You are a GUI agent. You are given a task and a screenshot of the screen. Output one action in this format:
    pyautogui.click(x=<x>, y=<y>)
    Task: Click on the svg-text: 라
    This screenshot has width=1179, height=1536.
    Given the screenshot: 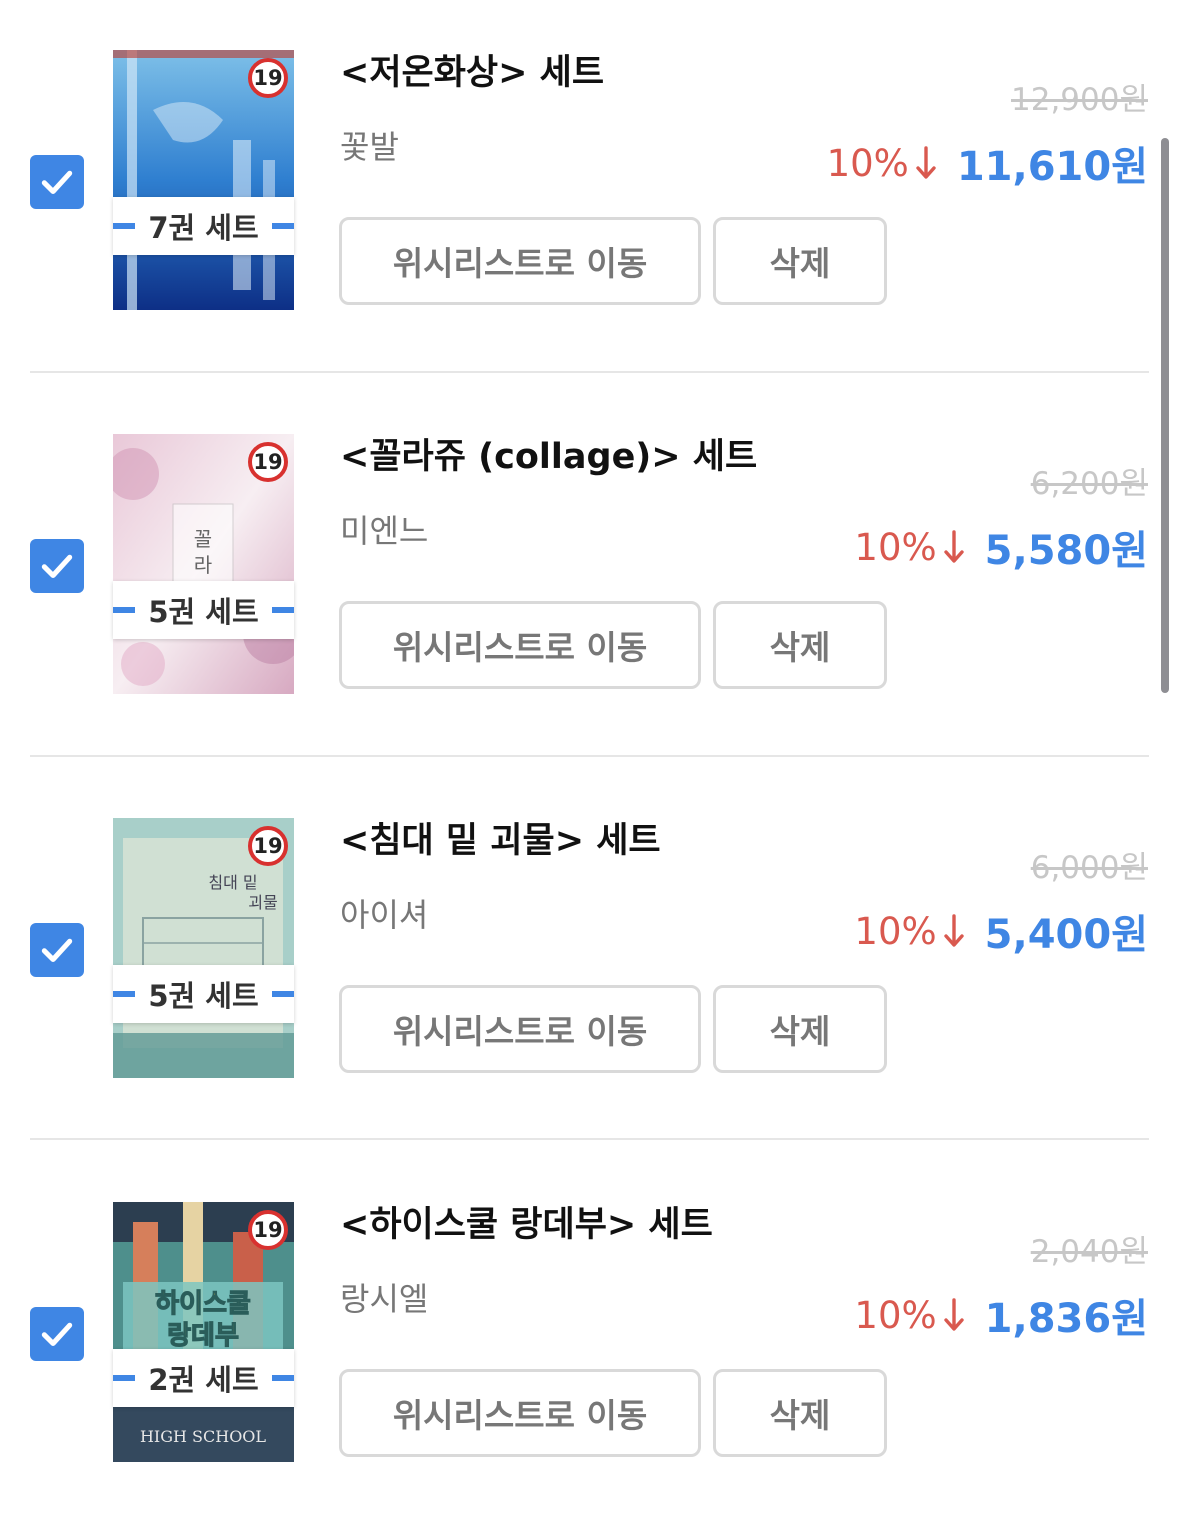 What is the action you would take?
    pyautogui.click(x=203, y=565)
    